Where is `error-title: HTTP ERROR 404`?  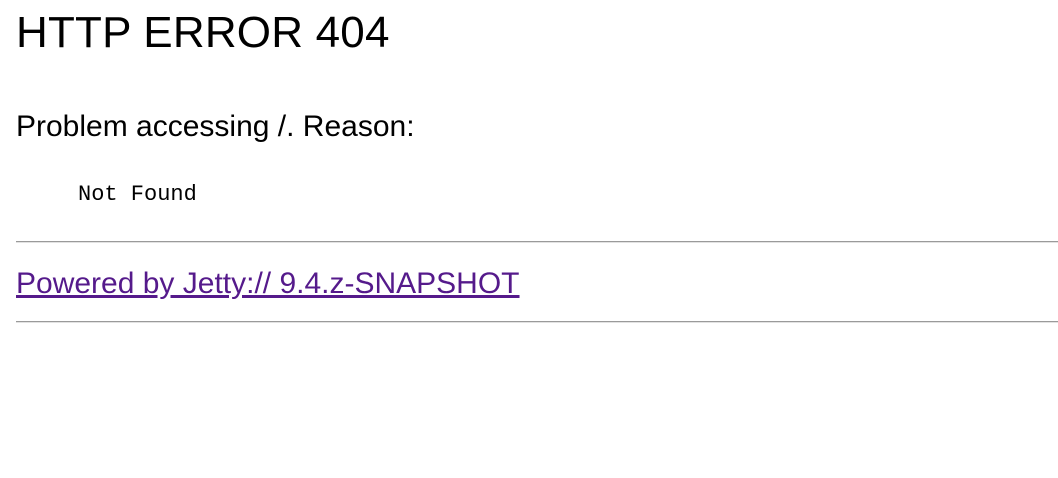 error-title: HTTP ERROR 404 is located at coordinates (203, 32).